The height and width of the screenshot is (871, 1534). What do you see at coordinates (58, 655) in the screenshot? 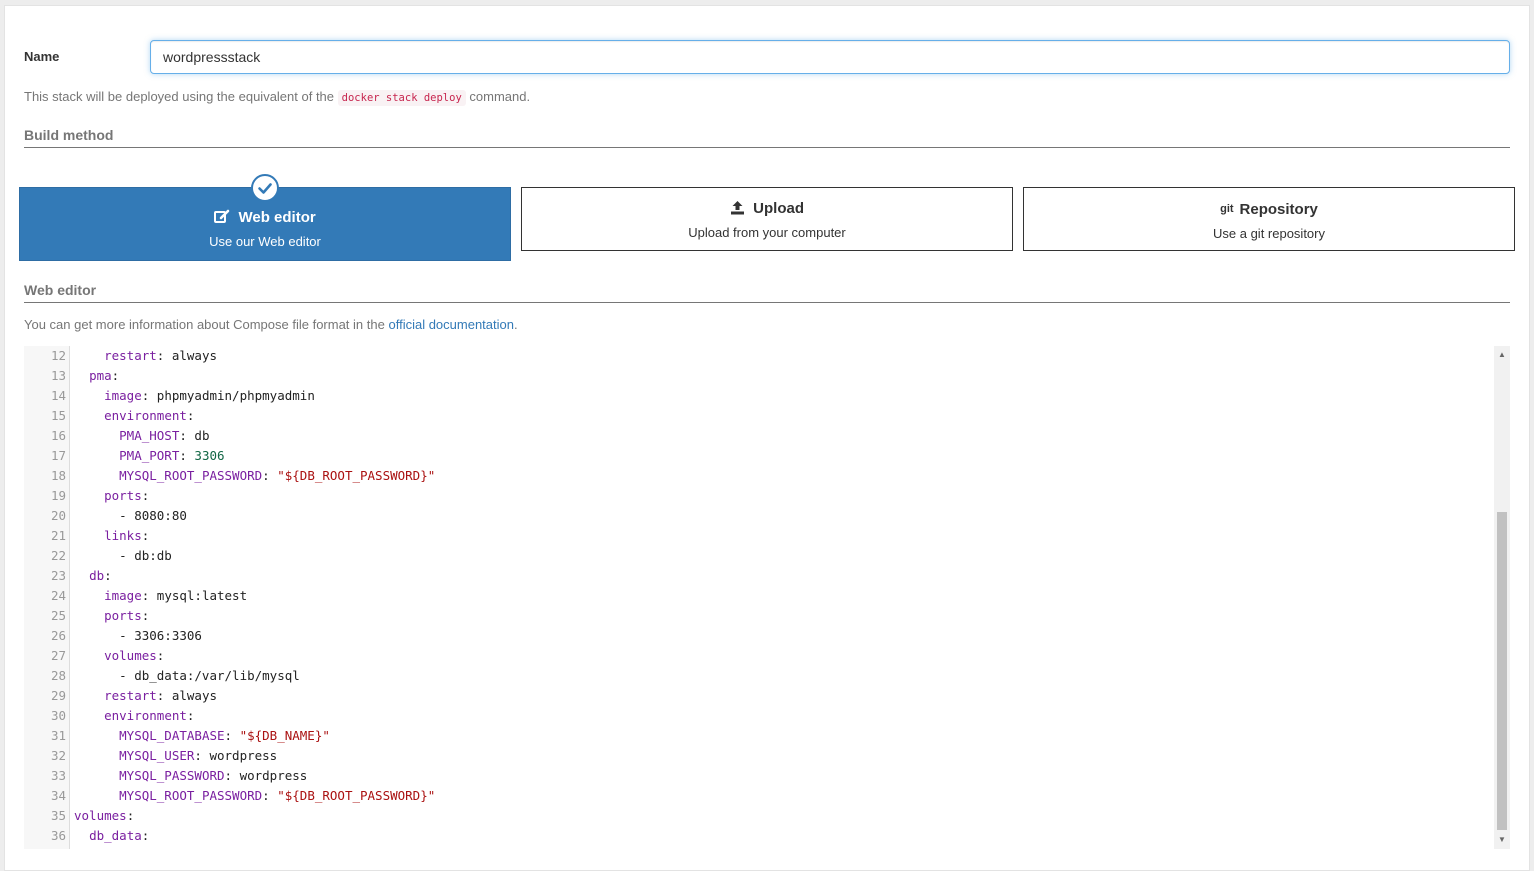
I see `line-number: 27` at bounding box center [58, 655].